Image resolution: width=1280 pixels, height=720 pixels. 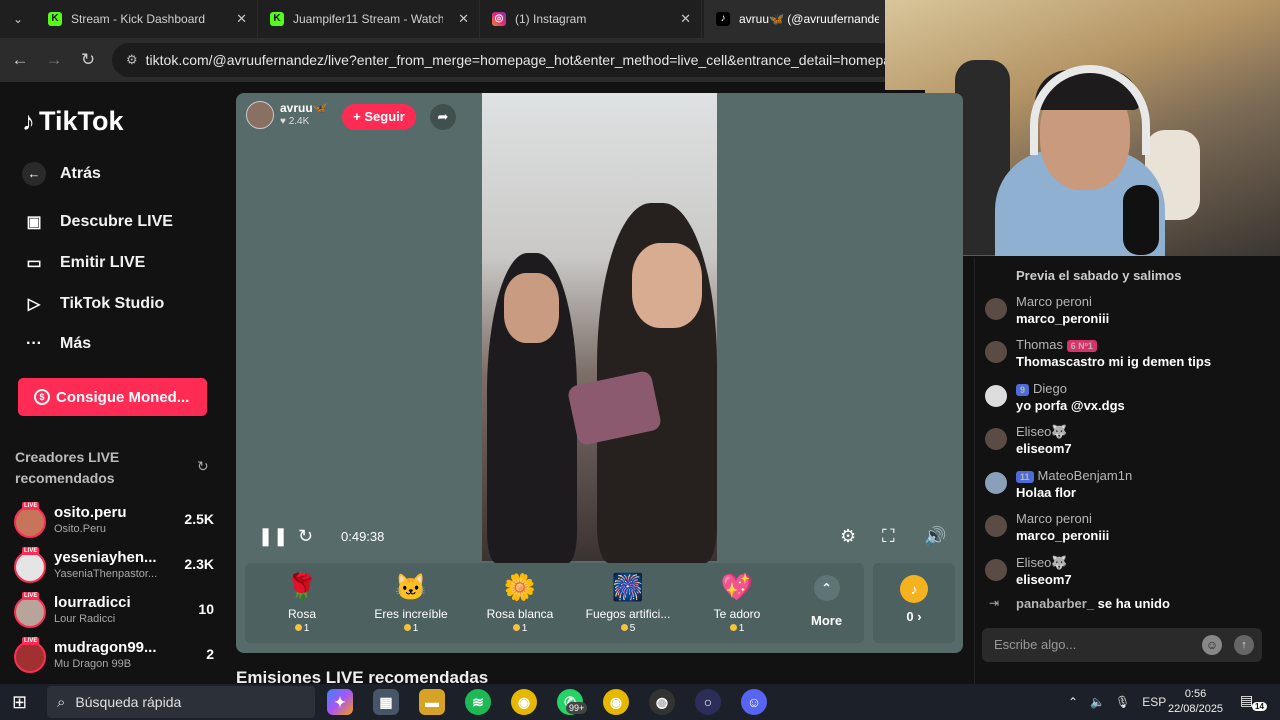 What do you see at coordinates (1044, 448) in the screenshot?
I see `chat-text: eliseom7` at bounding box center [1044, 448].